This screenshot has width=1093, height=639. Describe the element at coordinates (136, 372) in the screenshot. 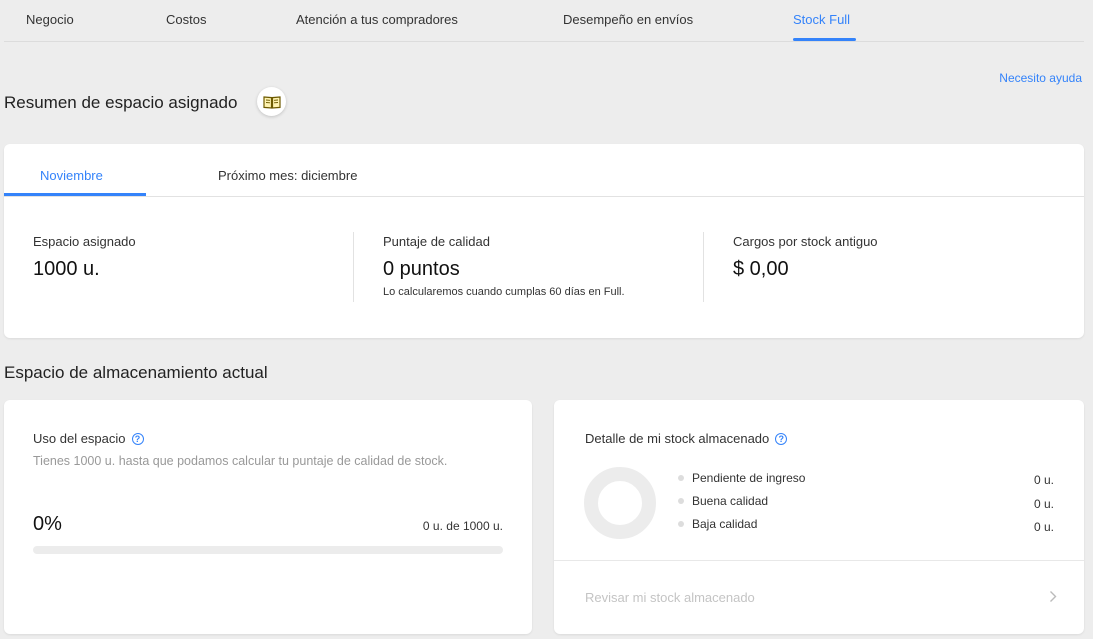

I see `storage-title: Espacio de almacenamiento actual` at that location.